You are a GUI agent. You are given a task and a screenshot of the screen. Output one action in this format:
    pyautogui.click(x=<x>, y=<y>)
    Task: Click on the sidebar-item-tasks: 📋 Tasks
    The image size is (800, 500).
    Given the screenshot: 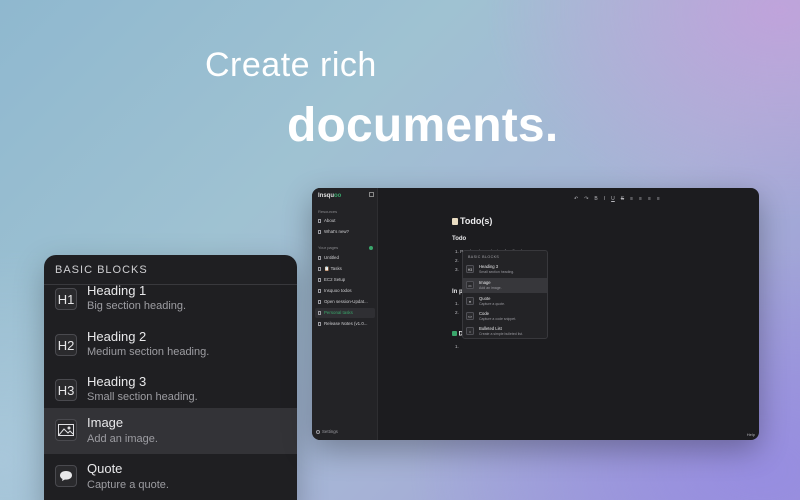 What is the action you would take?
    pyautogui.click(x=345, y=269)
    